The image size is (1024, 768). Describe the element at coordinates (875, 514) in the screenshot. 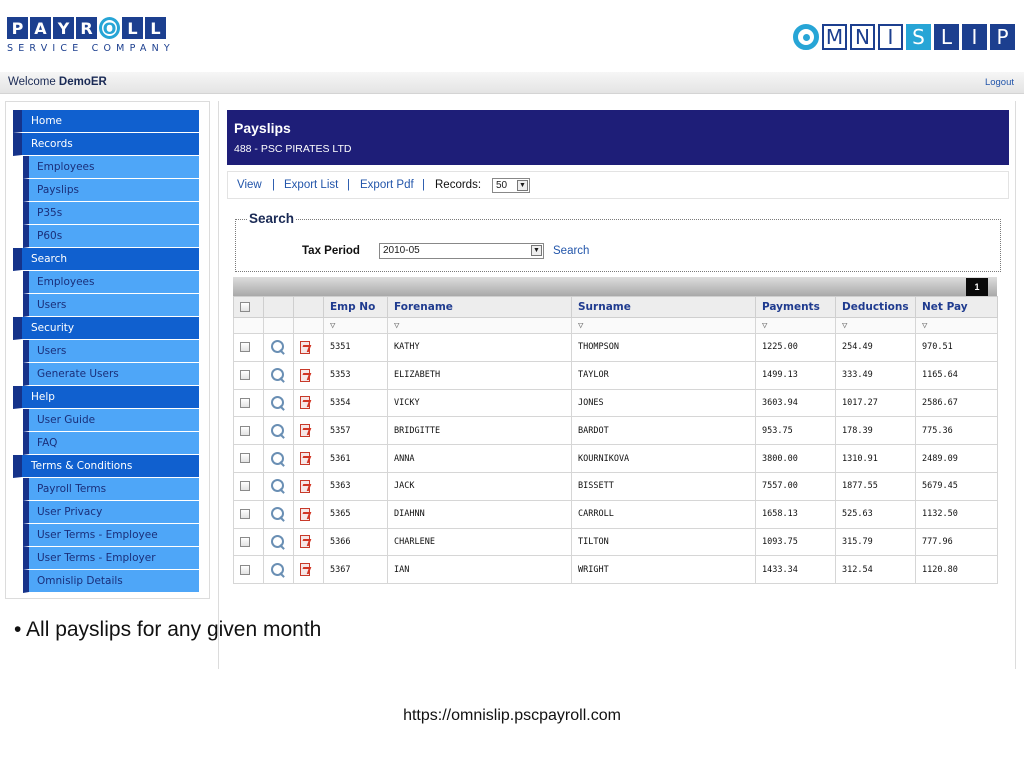

I see `deductions-cell: 525.63` at that location.